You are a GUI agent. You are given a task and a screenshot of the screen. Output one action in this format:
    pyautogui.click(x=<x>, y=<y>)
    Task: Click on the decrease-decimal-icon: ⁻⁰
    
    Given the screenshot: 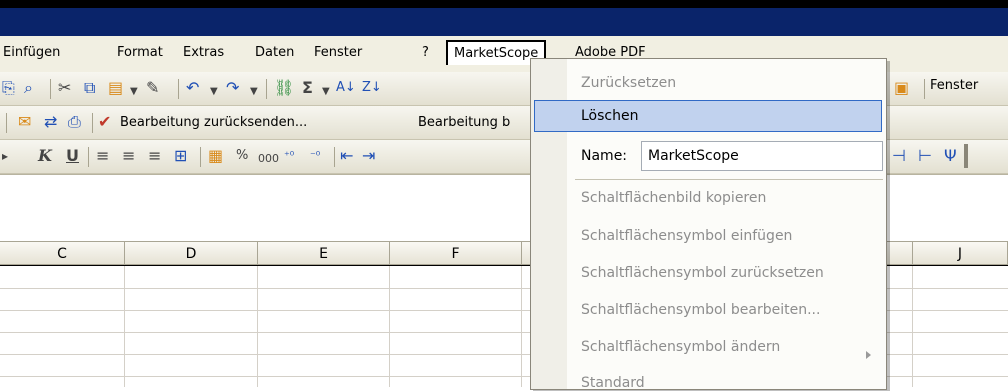 What is the action you would take?
    pyautogui.click(x=315, y=156)
    